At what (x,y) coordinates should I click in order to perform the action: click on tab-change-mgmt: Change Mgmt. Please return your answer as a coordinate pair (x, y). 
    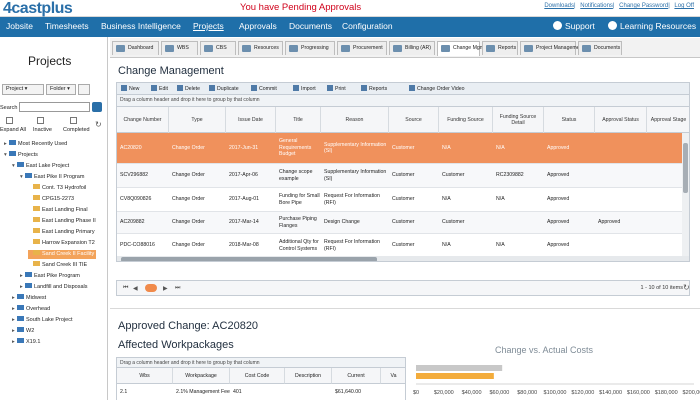
    Looking at the image, I should click on (461, 48).